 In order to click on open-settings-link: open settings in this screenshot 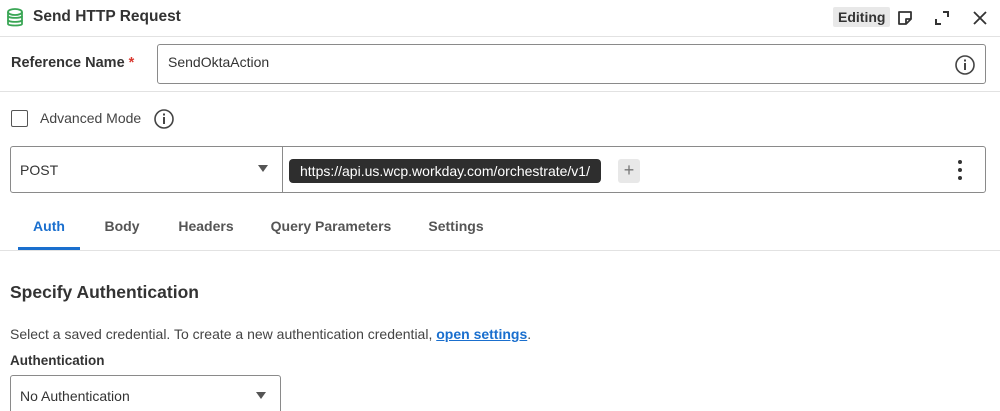, I will do `click(481, 334)`.